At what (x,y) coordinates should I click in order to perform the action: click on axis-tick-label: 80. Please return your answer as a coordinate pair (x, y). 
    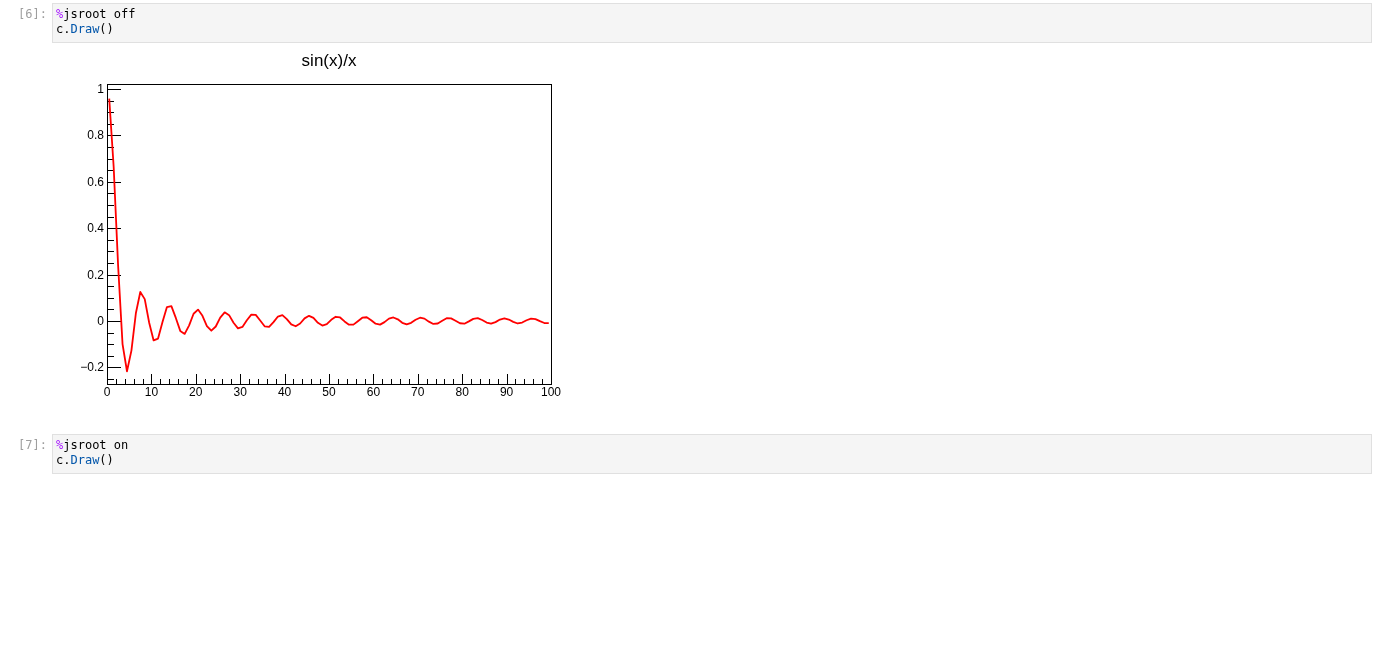
    Looking at the image, I should click on (462, 392).